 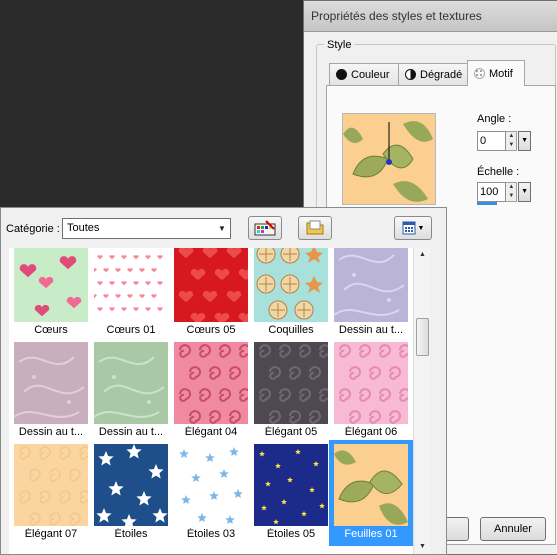 I want to click on angle-value: 0, so click(x=492, y=141).